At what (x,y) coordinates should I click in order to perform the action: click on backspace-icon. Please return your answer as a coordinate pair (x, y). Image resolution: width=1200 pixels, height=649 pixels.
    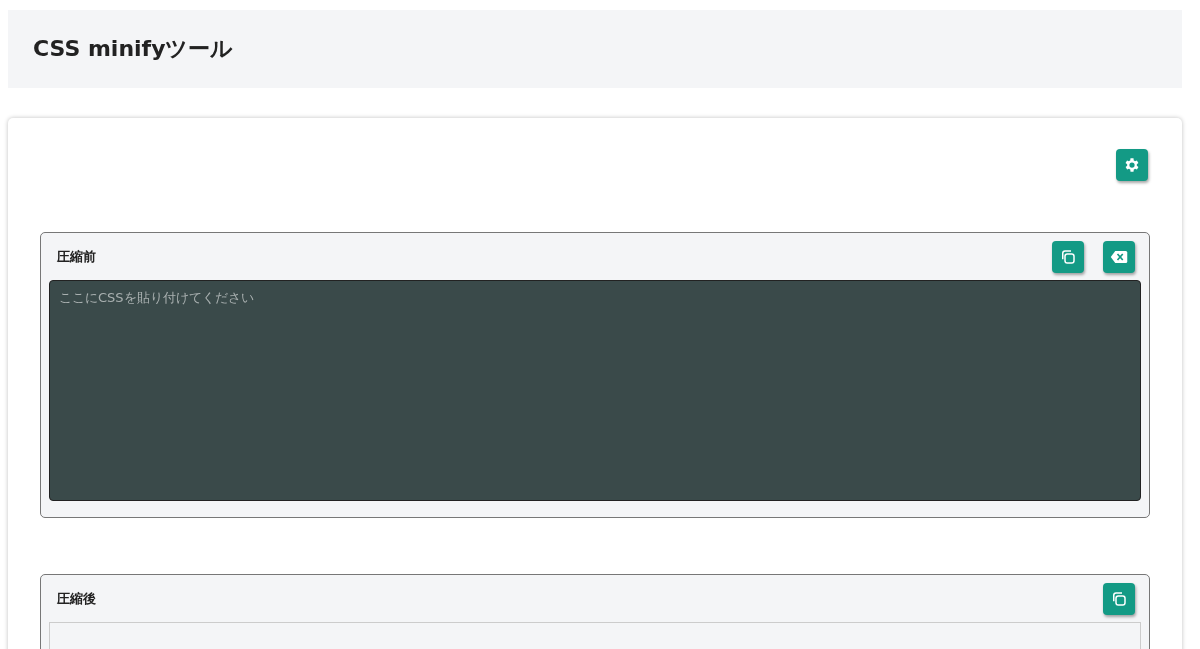
    Looking at the image, I should click on (1119, 257).